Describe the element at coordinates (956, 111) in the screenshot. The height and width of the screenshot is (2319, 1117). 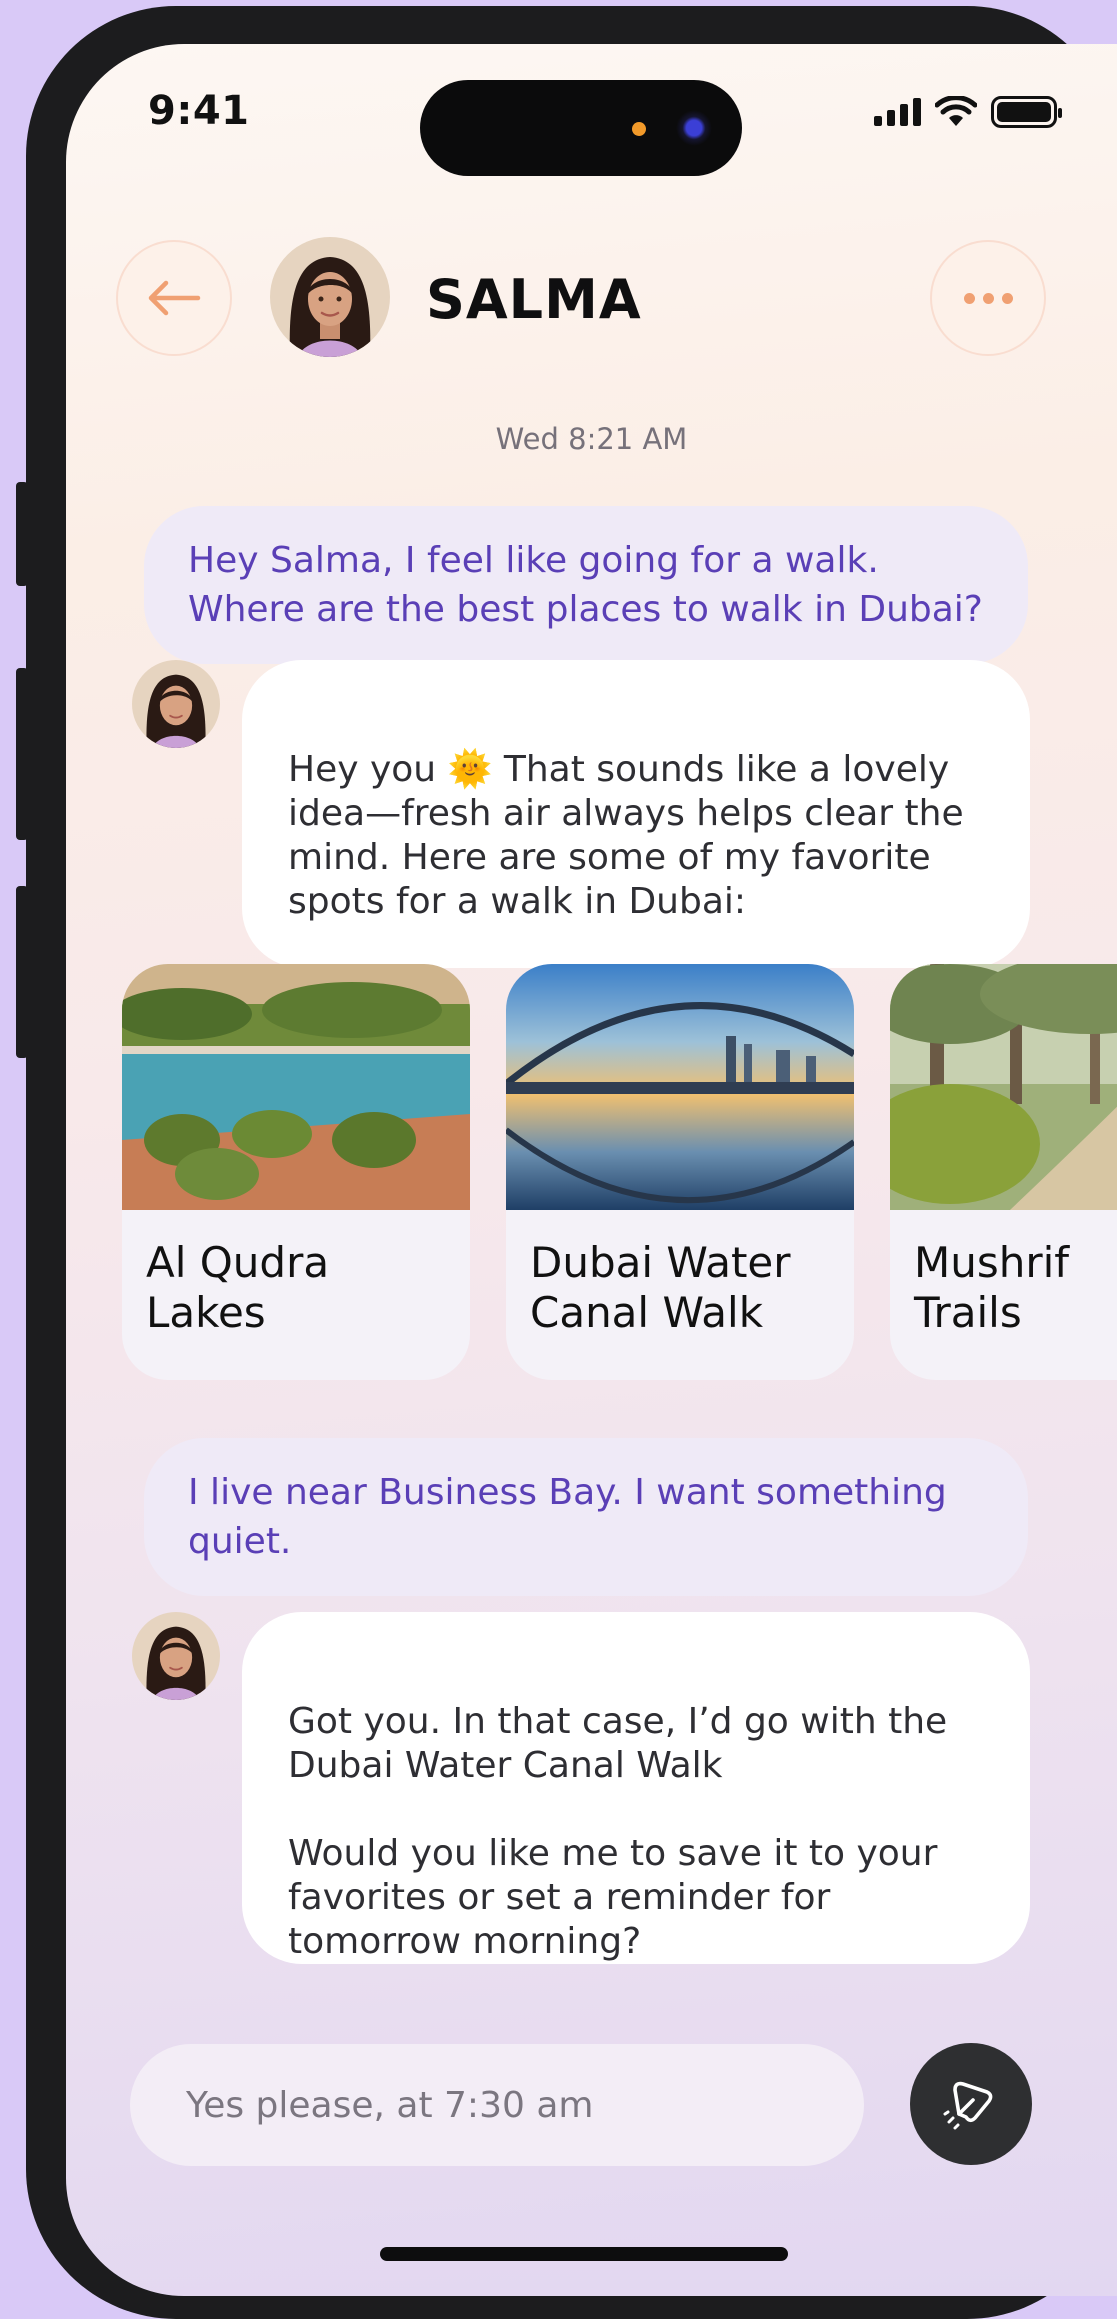
I see `wifi-icon` at that location.